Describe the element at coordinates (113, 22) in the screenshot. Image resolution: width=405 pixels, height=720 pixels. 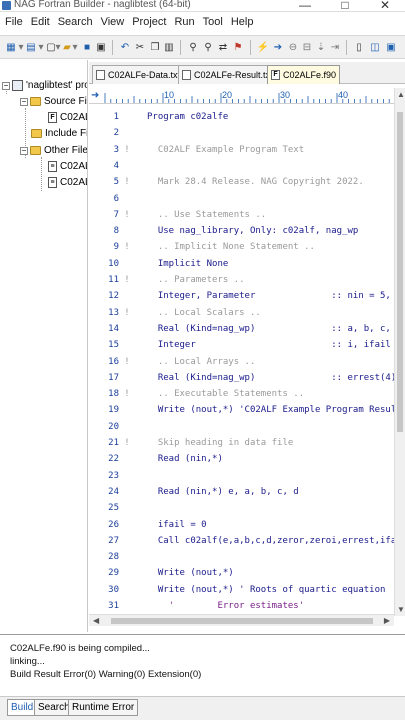
I see `menu-view: View` at that location.